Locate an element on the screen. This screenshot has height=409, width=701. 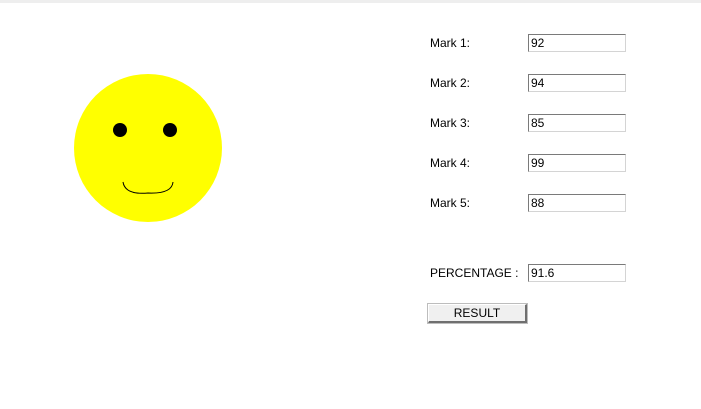
smiley-face is located at coordinates (148, 148).